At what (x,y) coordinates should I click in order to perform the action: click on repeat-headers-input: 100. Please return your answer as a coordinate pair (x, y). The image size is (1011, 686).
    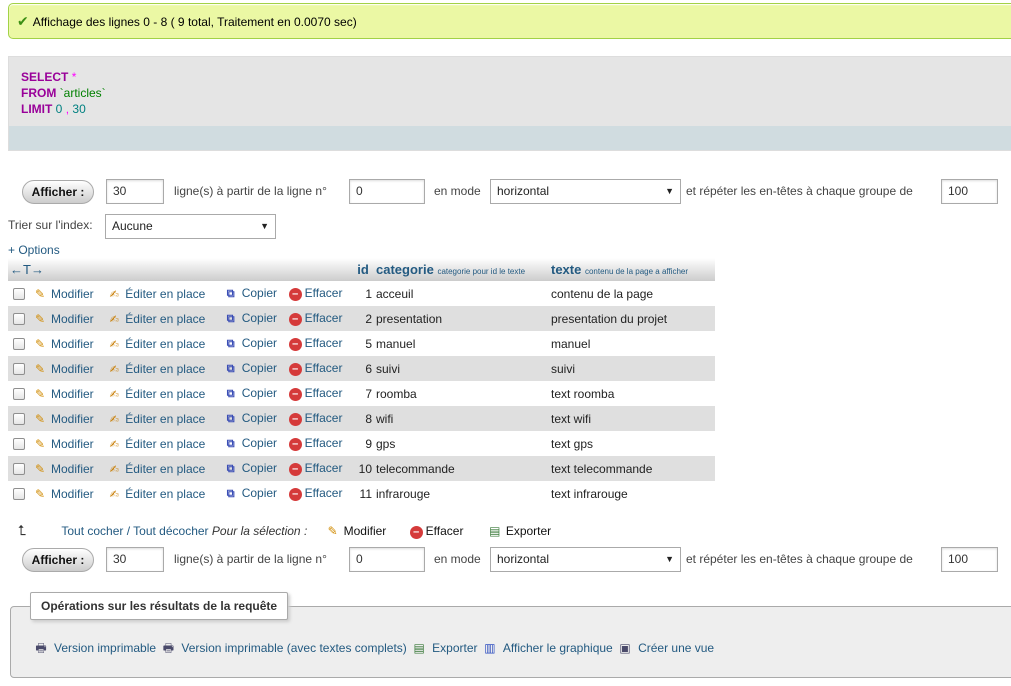
    Looking at the image, I should click on (969, 191).